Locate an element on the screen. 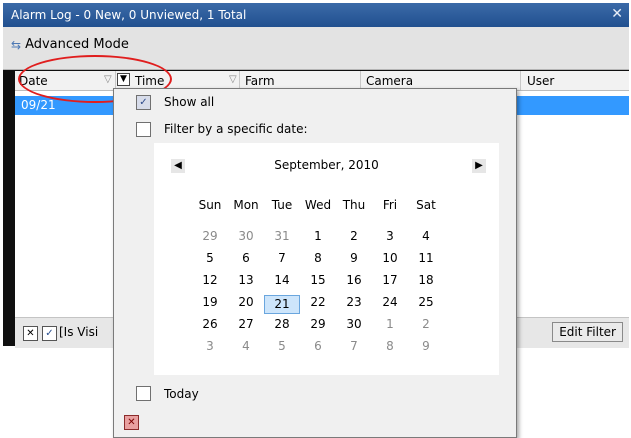  advanced-mode-button: ⇆ Advanced Mode is located at coordinates (70, 44).